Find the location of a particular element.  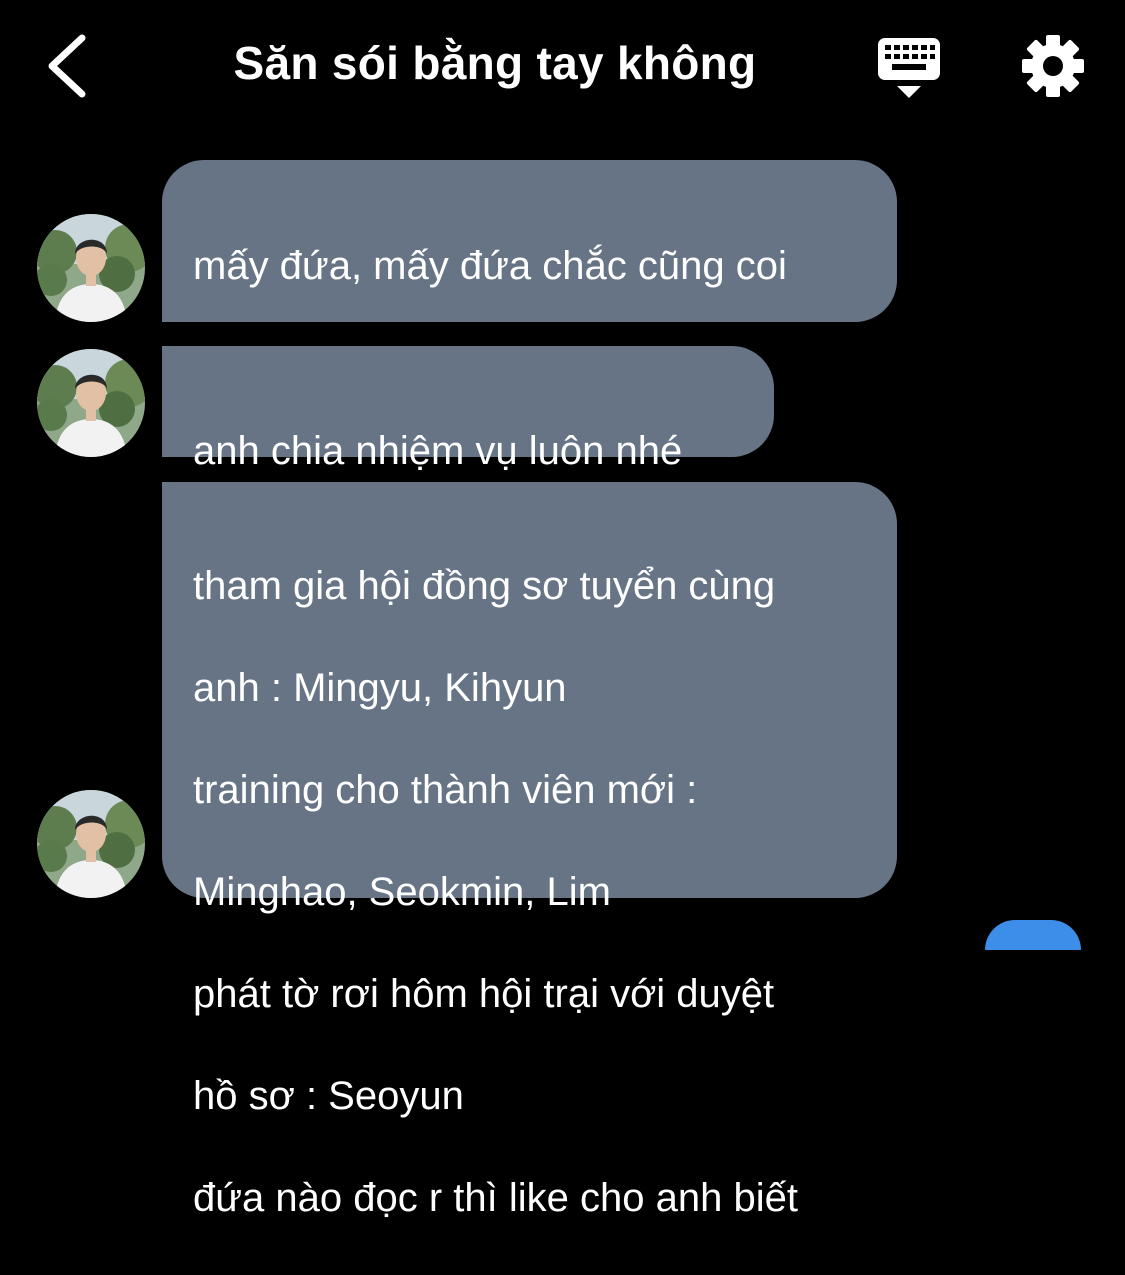

chevron-left-icon is located at coordinates (67, 66).